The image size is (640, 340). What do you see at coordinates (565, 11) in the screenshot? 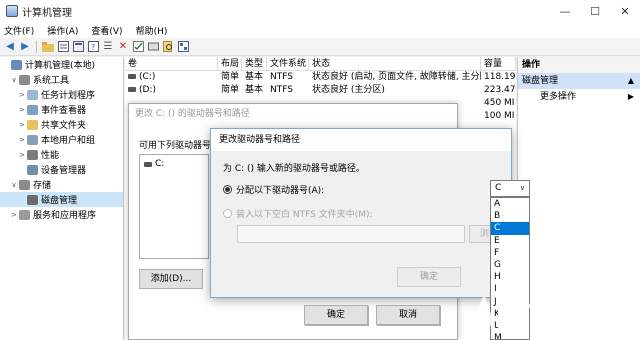
I see `minimize-button: —` at bounding box center [565, 11].